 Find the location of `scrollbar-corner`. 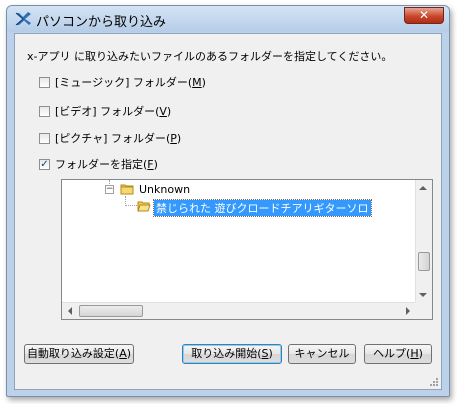

scrollbar-corner is located at coordinates (423, 310).